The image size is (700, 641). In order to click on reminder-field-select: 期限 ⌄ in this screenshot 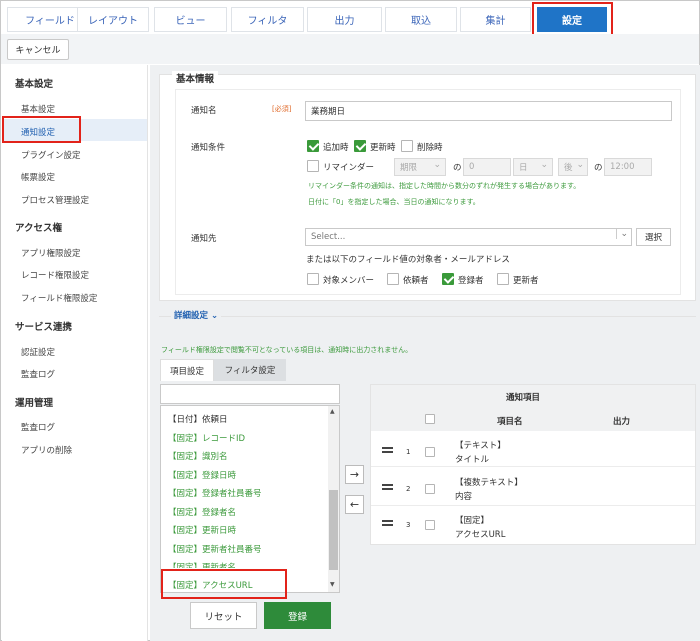, I will do `click(420, 167)`.